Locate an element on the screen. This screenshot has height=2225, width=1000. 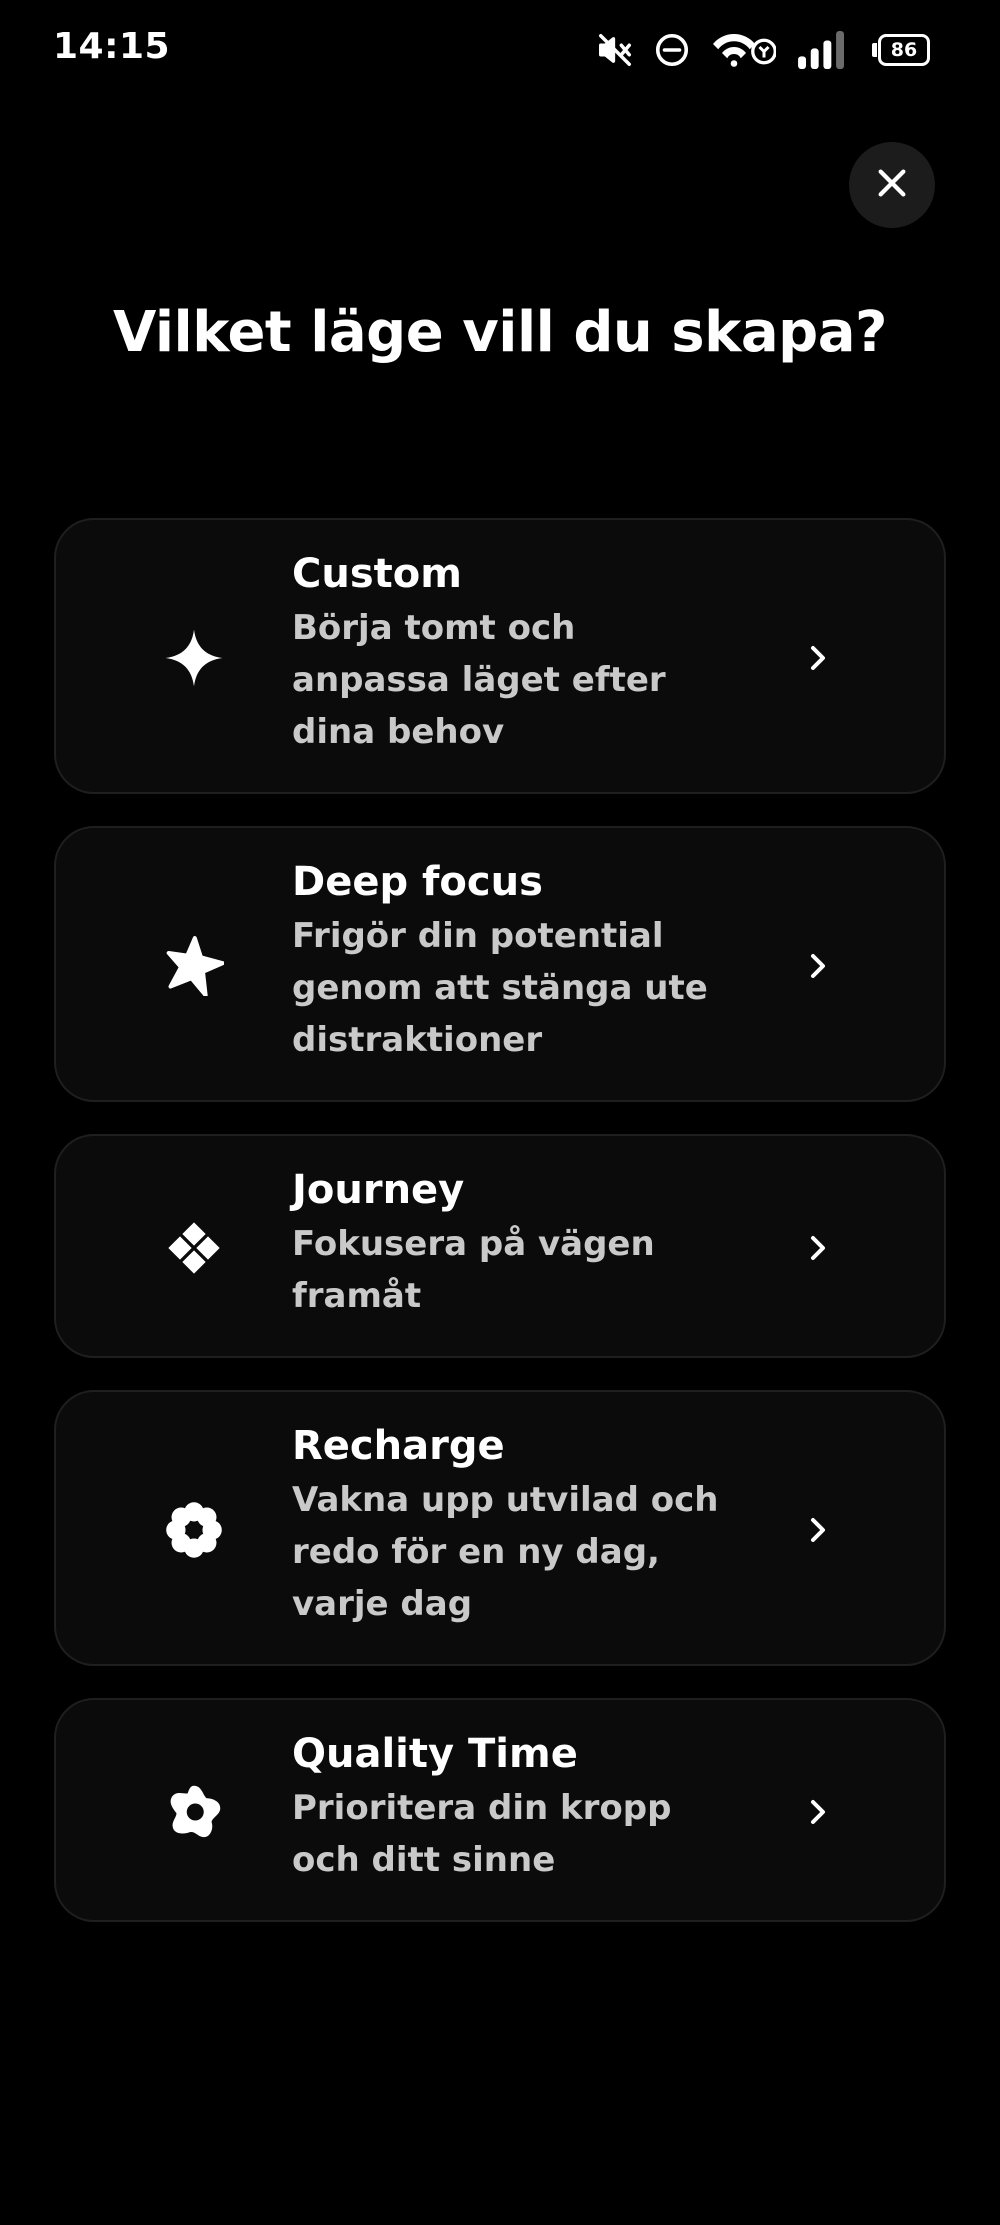
mode-card-journey: Journey Fokusera på vägen framåt is located at coordinates (500, 1246).